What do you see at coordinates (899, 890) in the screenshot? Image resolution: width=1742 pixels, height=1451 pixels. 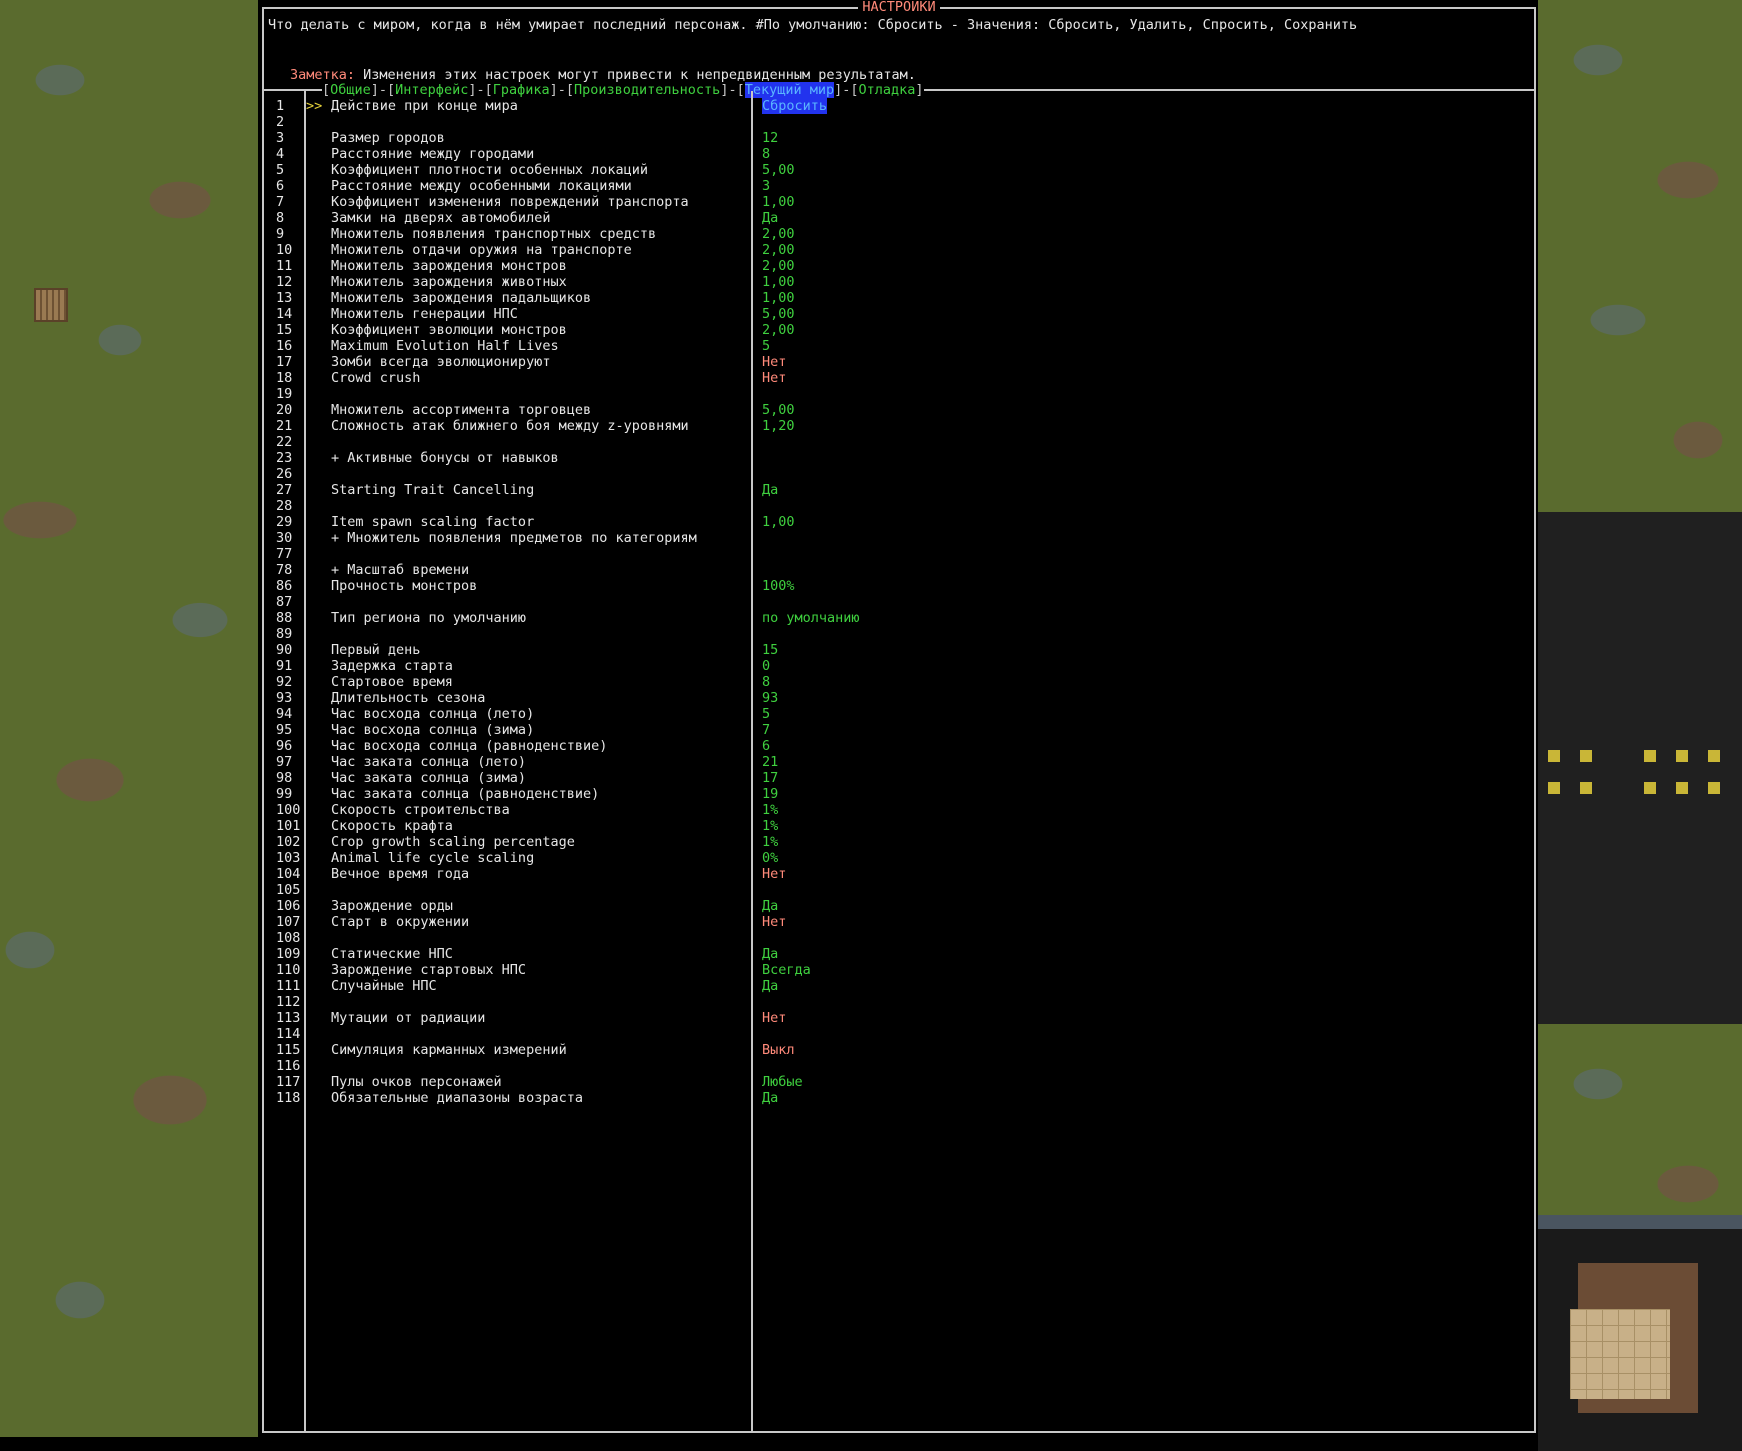 I see `option-row: 105` at bounding box center [899, 890].